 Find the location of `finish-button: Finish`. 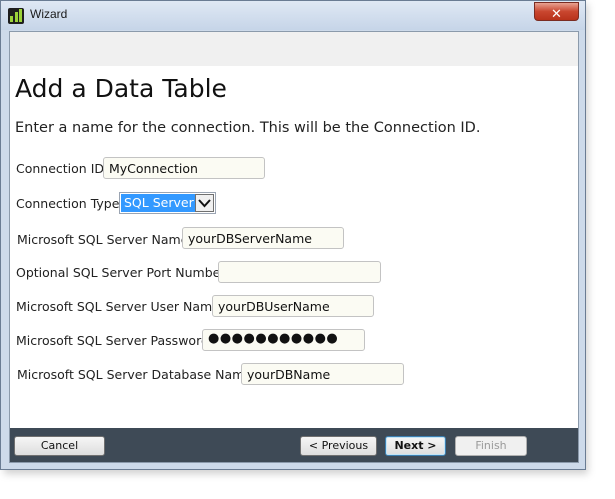

finish-button: Finish is located at coordinates (491, 446).